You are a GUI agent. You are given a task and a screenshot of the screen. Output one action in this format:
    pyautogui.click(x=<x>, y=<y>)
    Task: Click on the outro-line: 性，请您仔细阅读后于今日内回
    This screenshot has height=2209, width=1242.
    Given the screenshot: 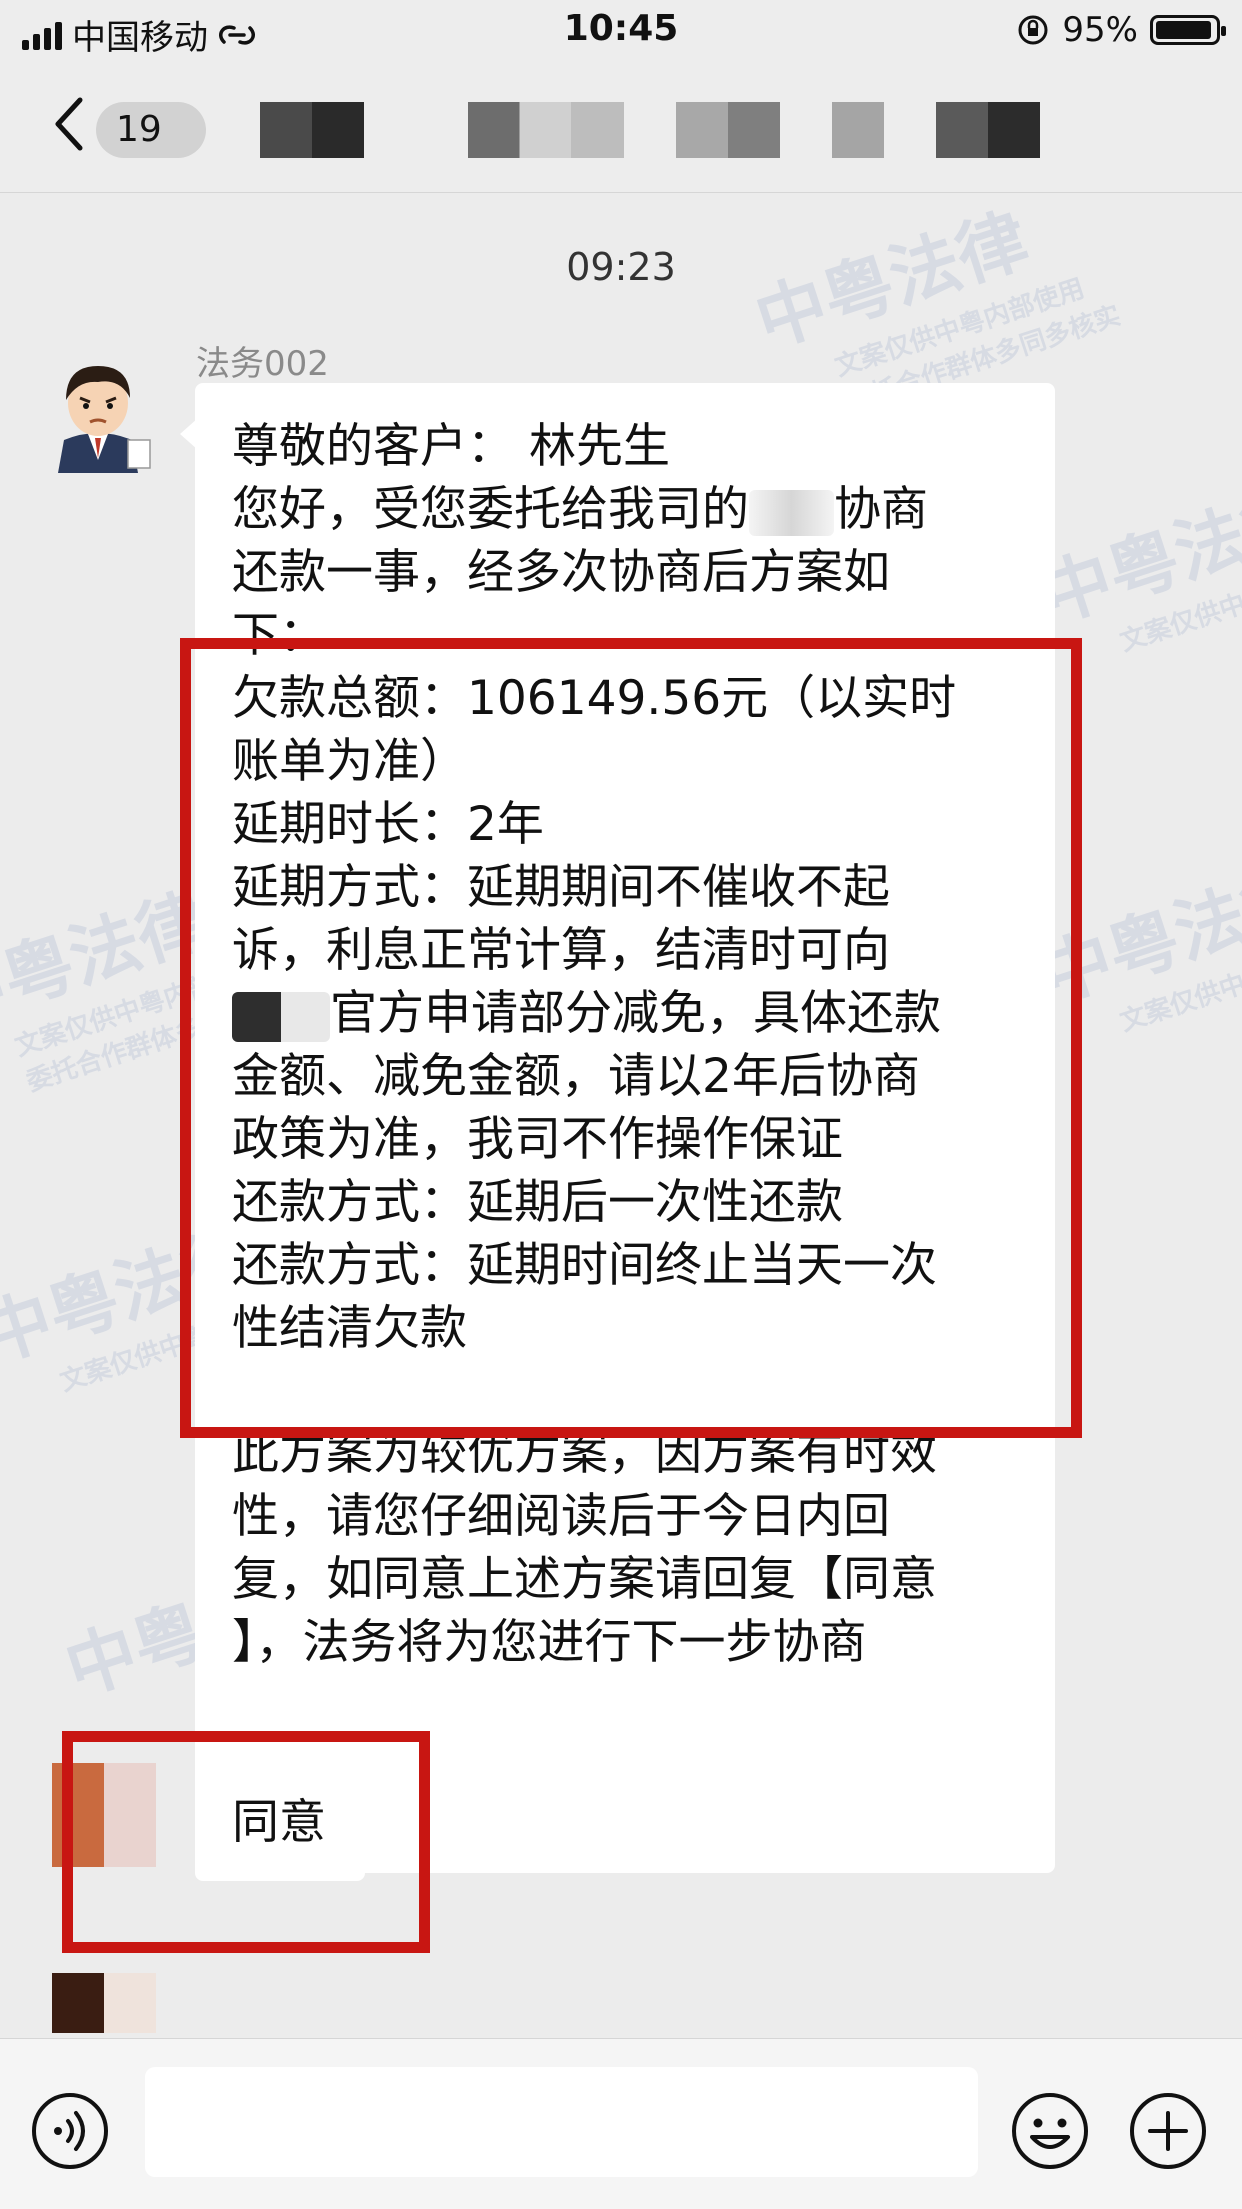 What is the action you would take?
    pyautogui.click(x=561, y=1516)
    